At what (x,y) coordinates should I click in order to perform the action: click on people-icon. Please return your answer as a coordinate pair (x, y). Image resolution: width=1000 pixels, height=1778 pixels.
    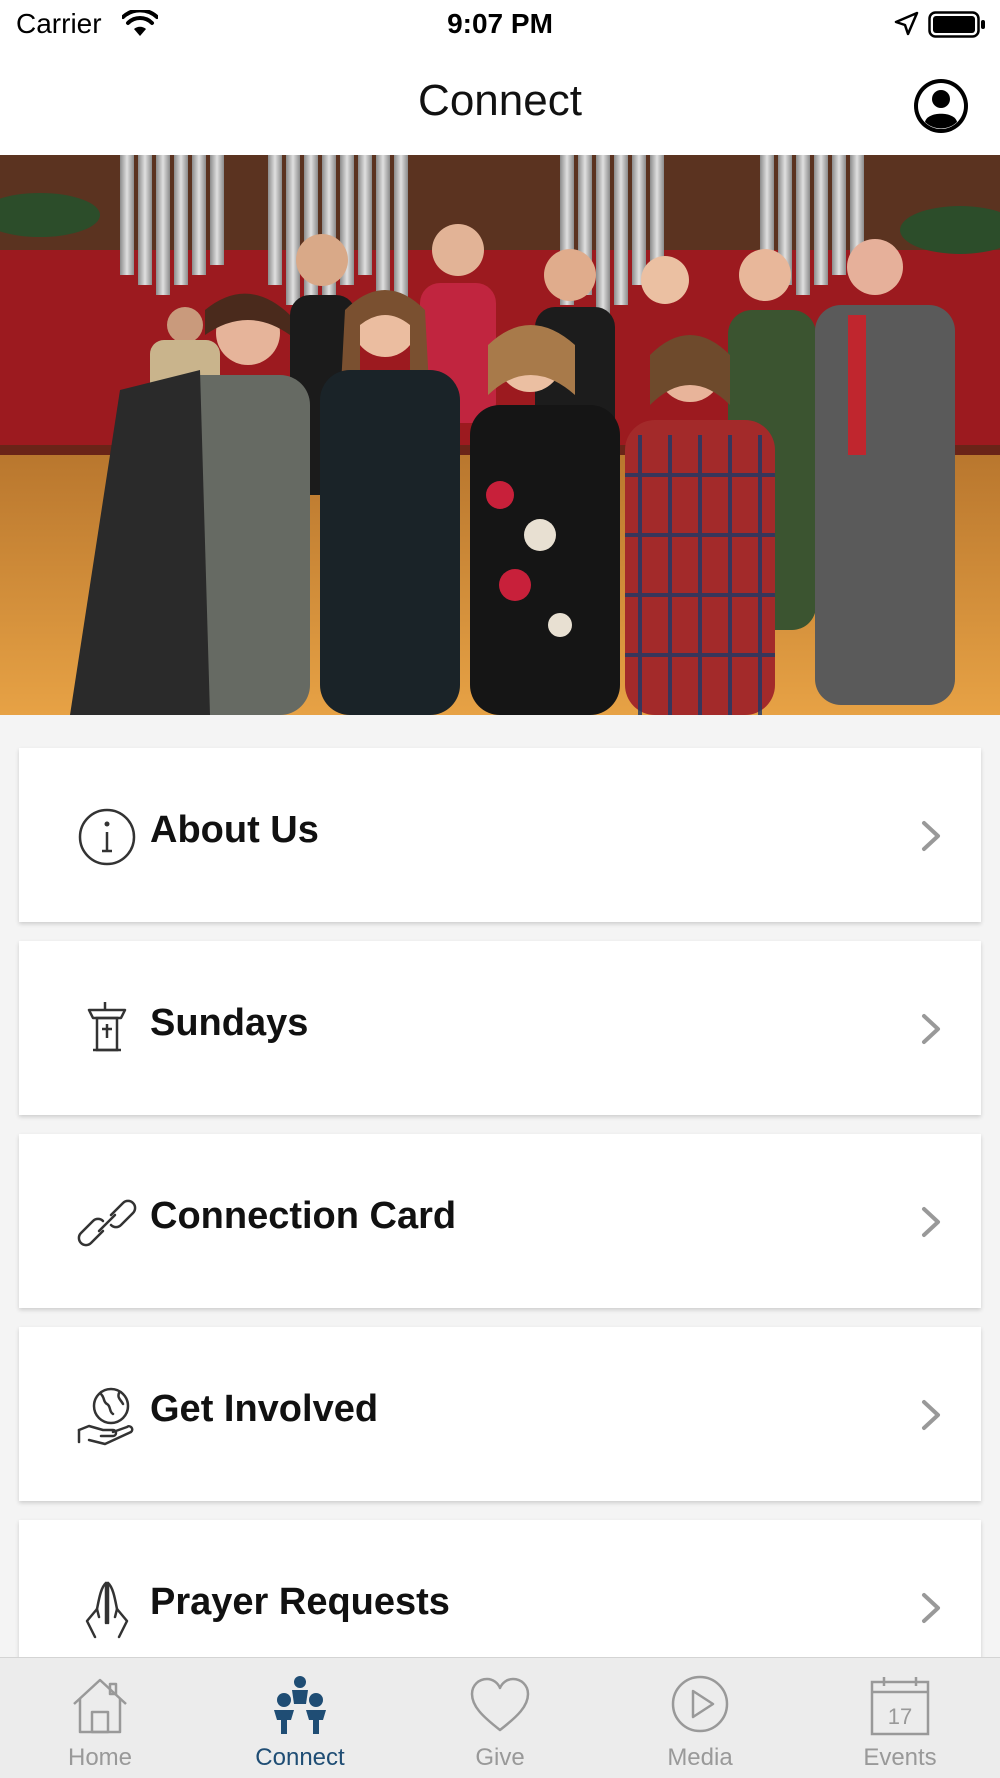
    Looking at the image, I should click on (300, 1705).